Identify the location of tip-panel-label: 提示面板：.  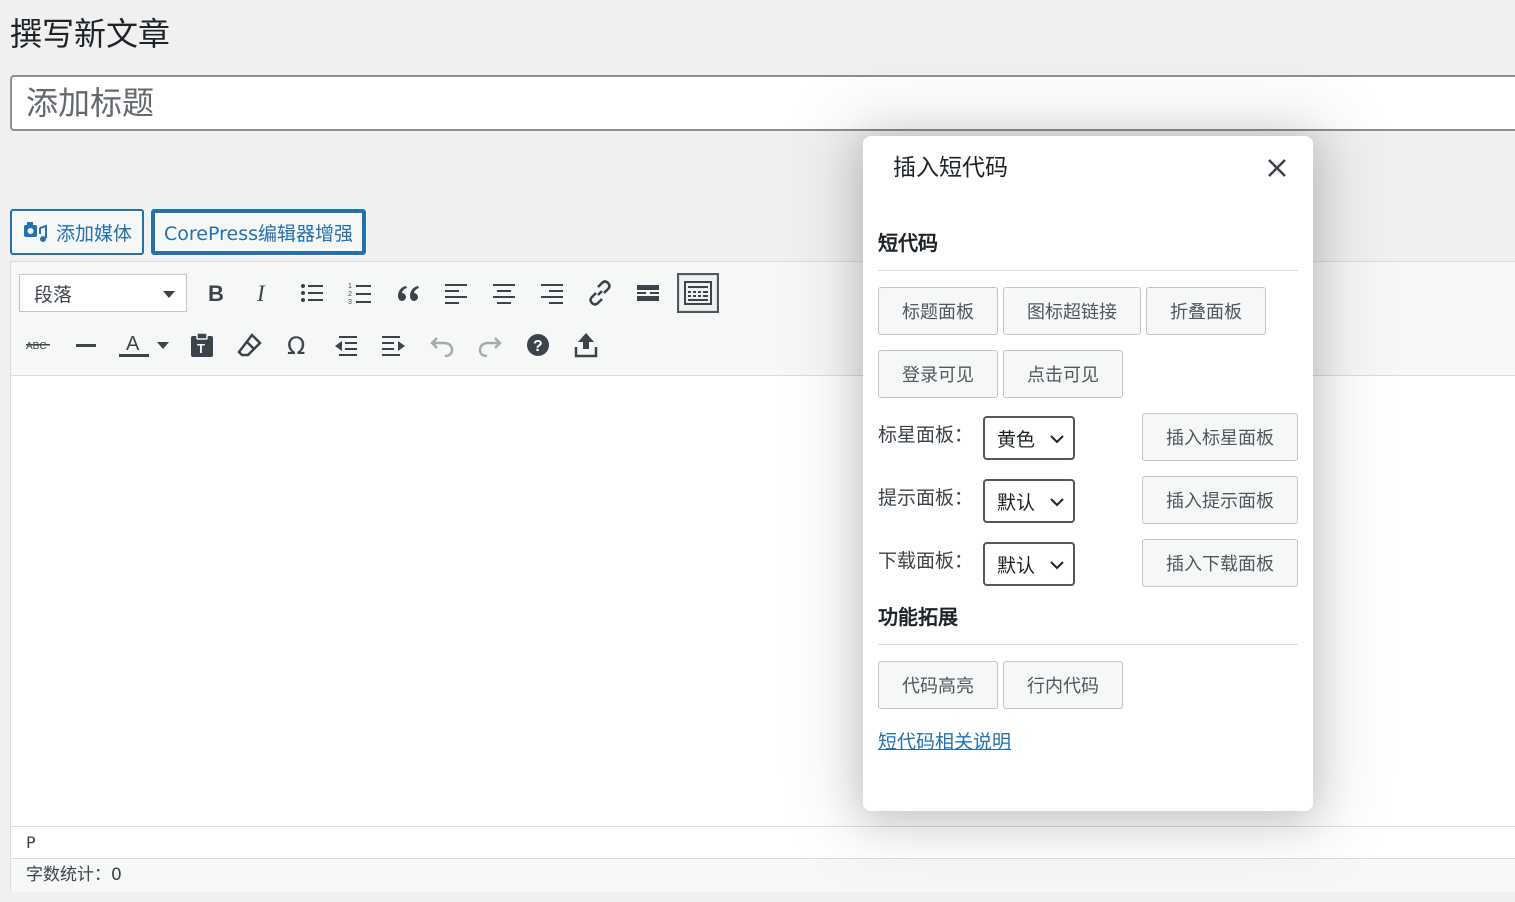
(926, 498).